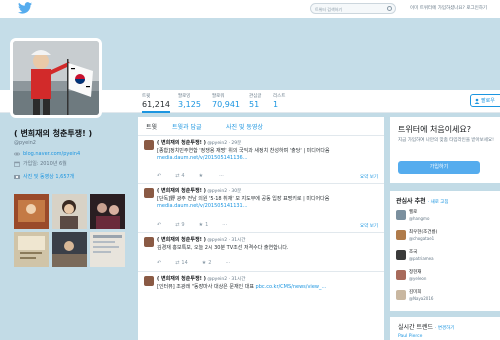 This screenshot has height=340, width=500. I want to click on tweet-body: [인터뷰] 조광래 "동장마사 대상은 문재인 대표, so click(205, 287).